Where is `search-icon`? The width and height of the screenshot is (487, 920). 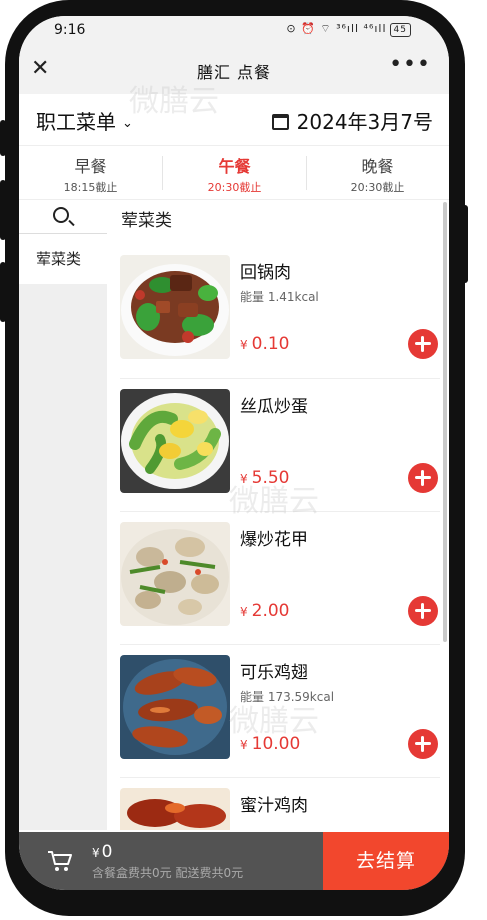
search-icon is located at coordinates (61, 215).